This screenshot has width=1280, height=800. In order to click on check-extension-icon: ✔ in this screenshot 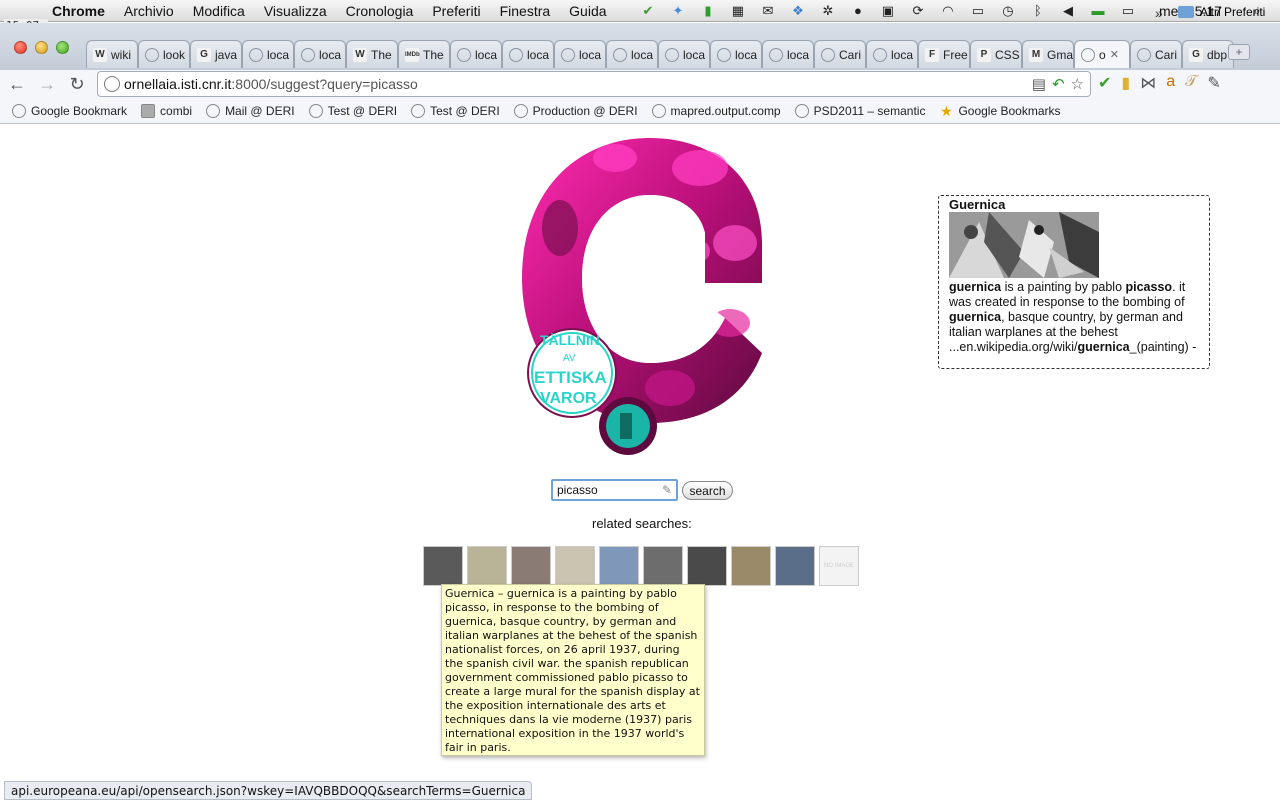, I will do `click(1104, 83)`.